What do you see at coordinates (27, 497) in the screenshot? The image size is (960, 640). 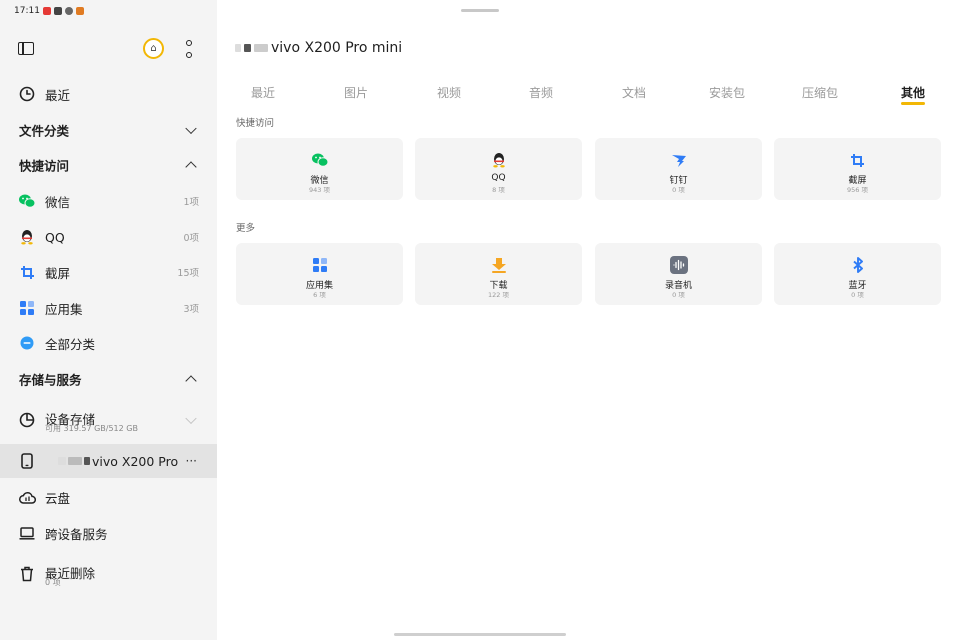 I see `cloud-icon` at bounding box center [27, 497].